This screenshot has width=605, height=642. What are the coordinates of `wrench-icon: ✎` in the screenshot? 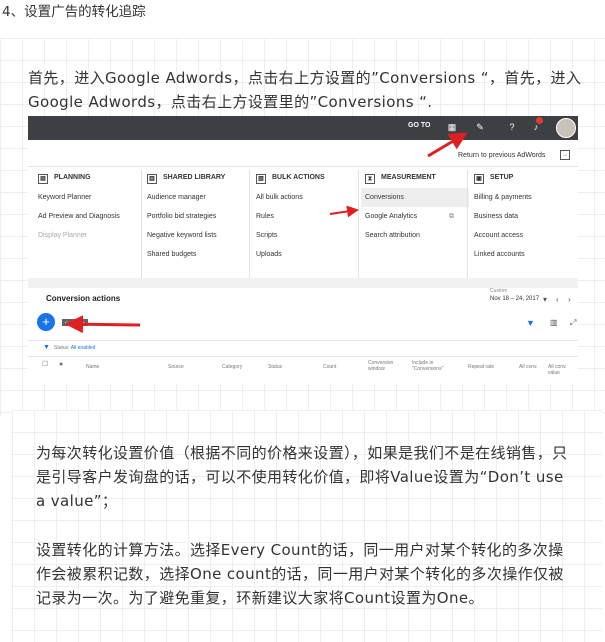 It's located at (480, 127).